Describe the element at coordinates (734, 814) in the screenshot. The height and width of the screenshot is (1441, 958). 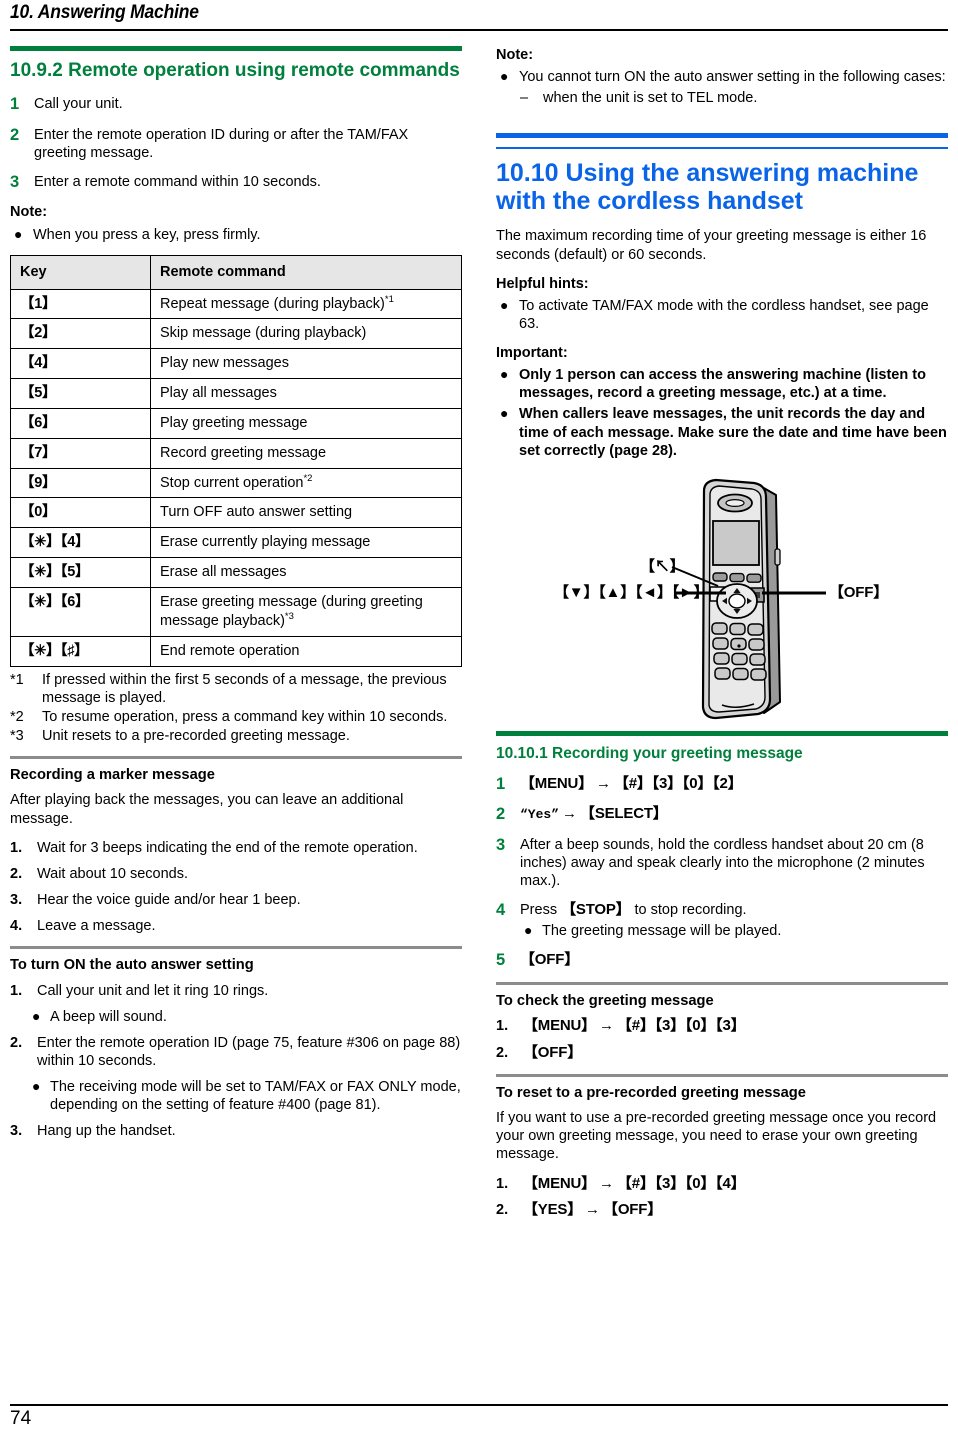
I see `step-text: “Yes” → 【SELECT】` at that location.